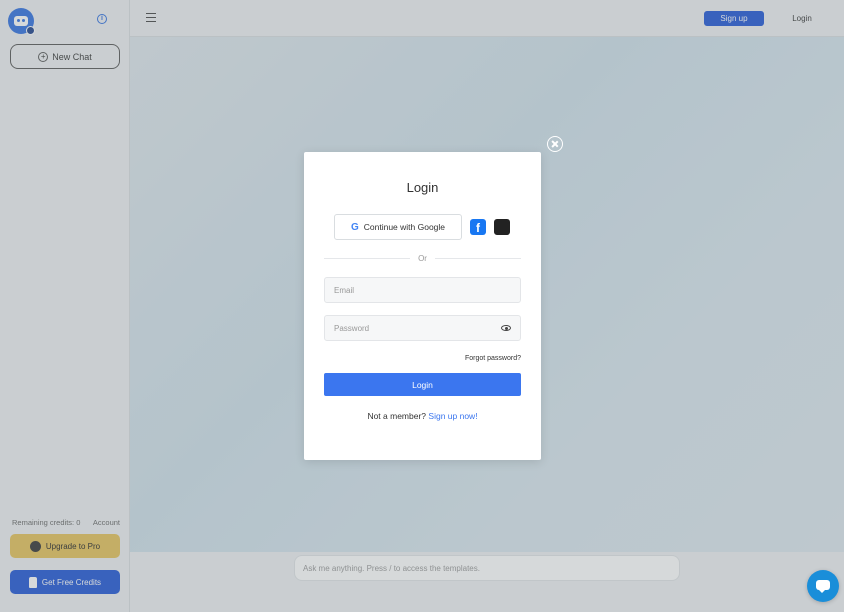  What do you see at coordinates (502, 227) in the screenshot?
I see `apple-icon` at bounding box center [502, 227].